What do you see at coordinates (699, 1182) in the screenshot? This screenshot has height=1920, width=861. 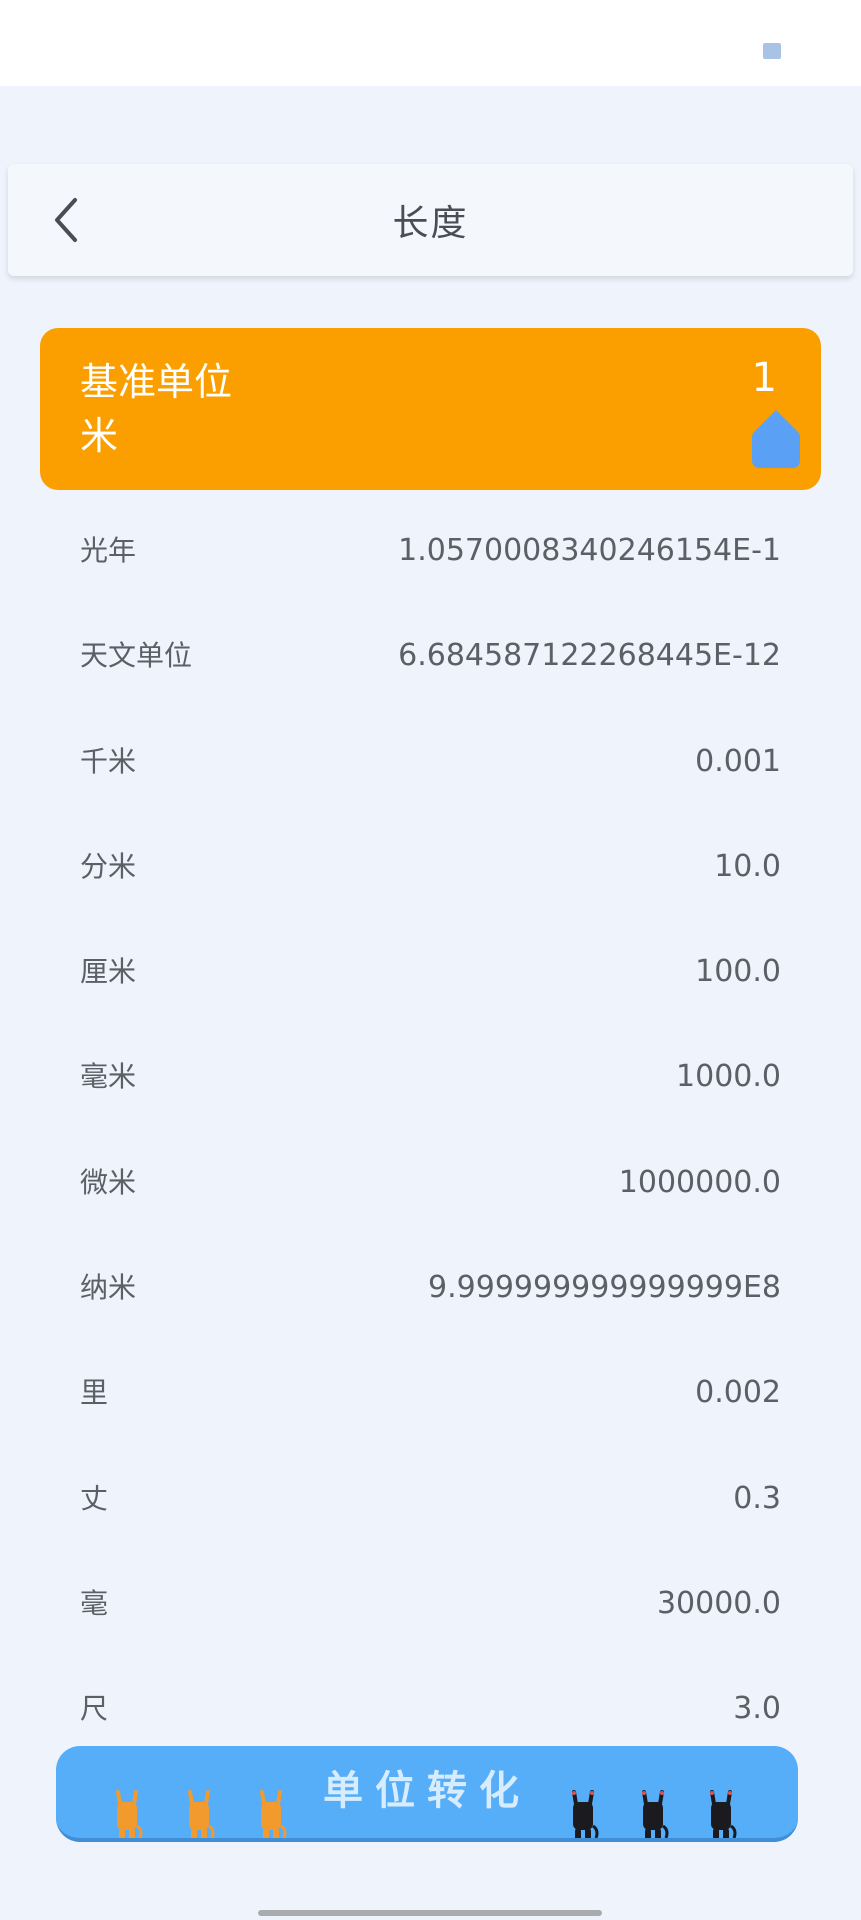 I see `unit-value: 1000000.0` at bounding box center [699, 1182].